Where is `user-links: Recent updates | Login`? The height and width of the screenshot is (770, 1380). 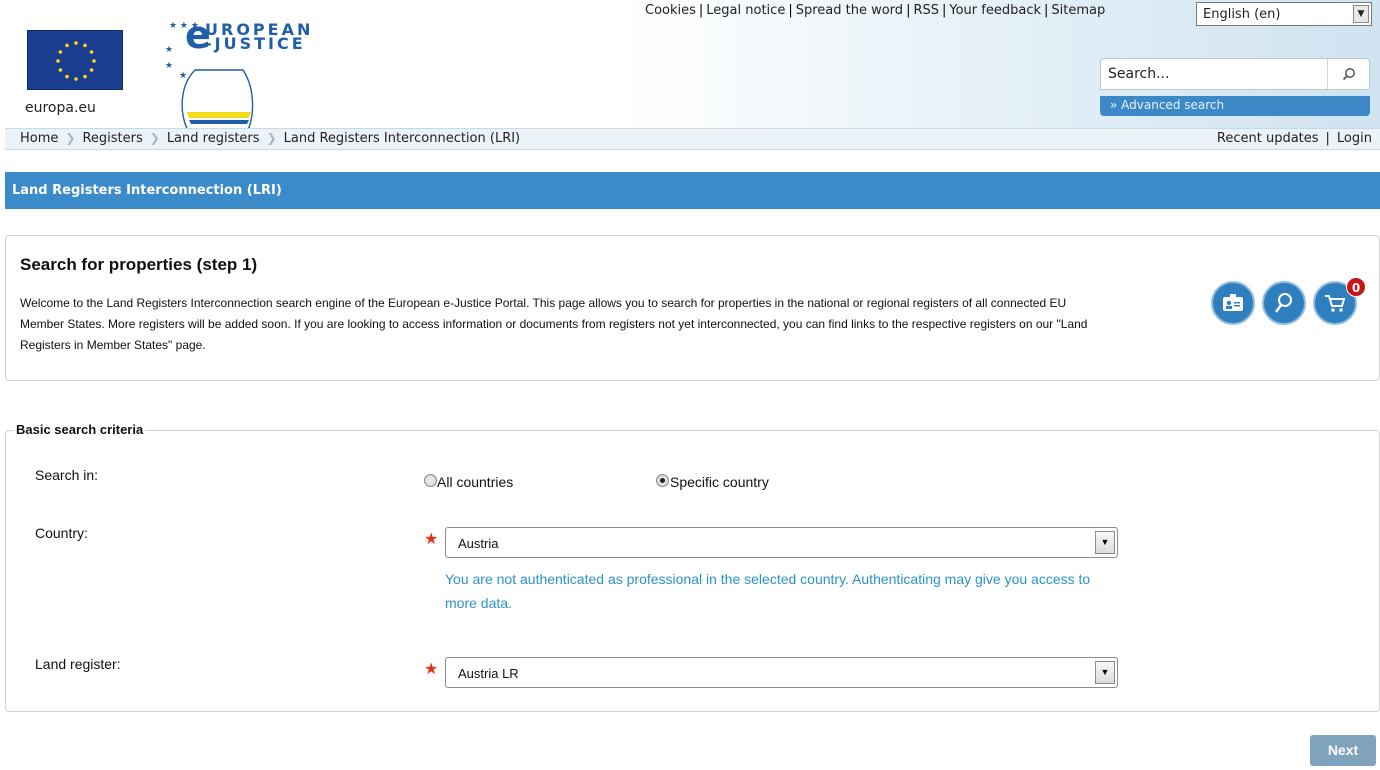 user-links: Recent updates | Login is located at coordinates (1294, 138).